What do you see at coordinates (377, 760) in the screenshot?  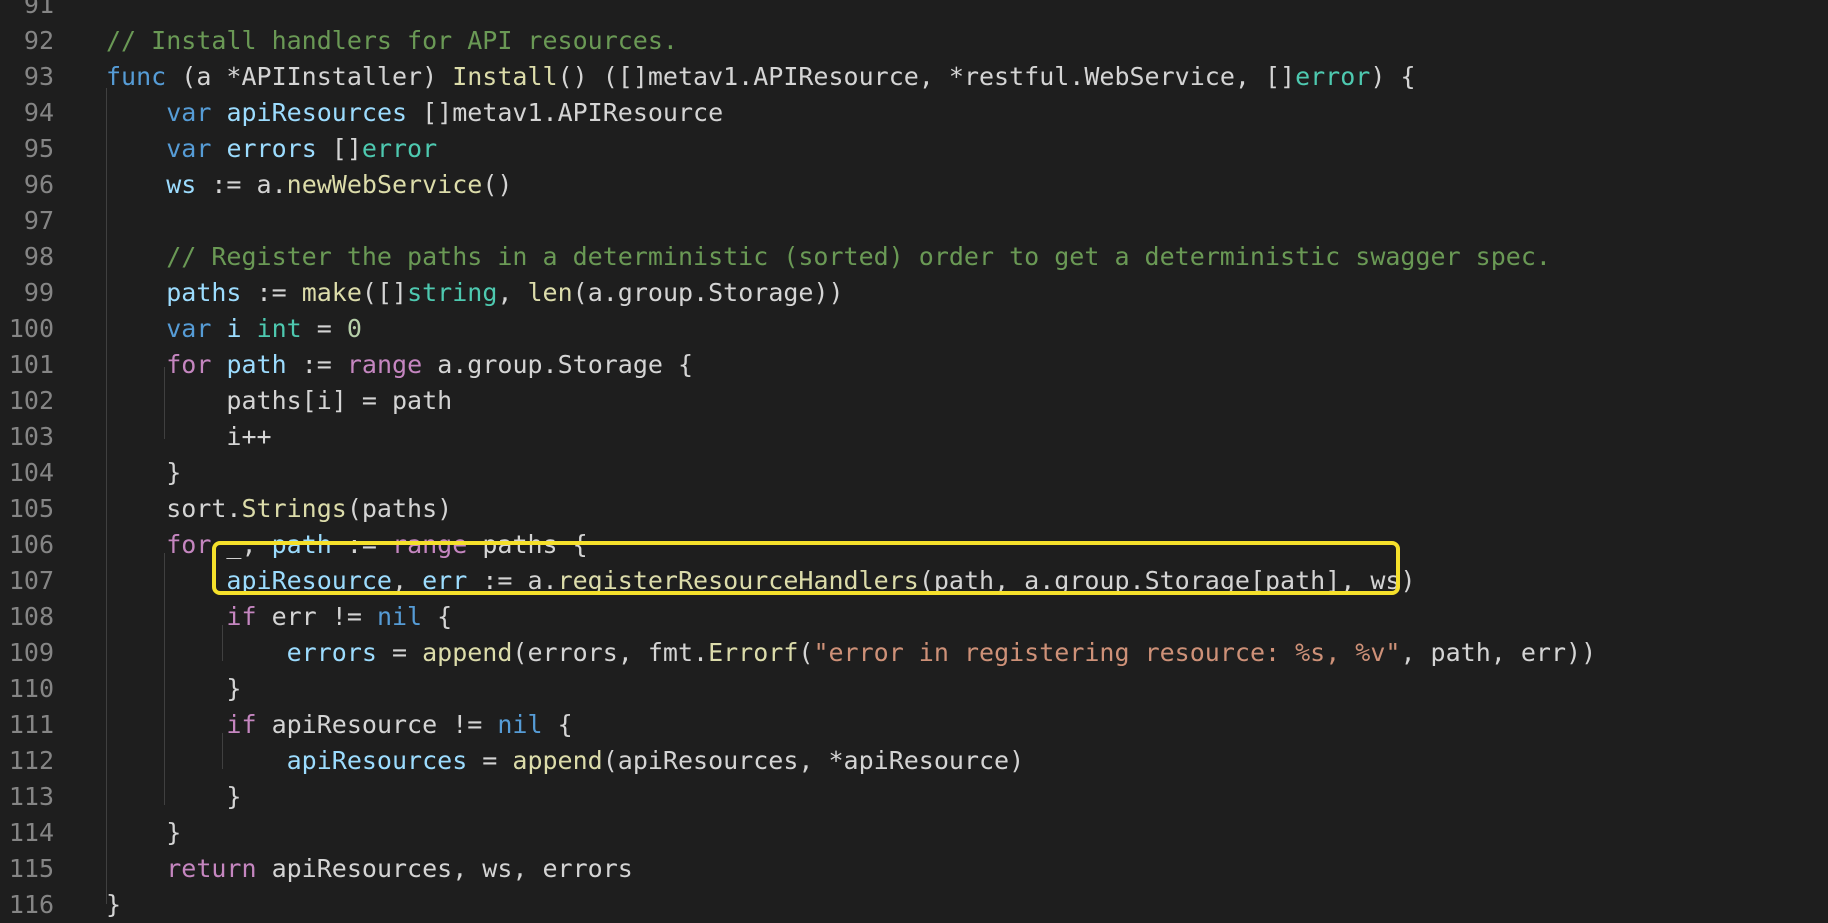 I see `code-token: apiResources` at bounding box center [377, 760].